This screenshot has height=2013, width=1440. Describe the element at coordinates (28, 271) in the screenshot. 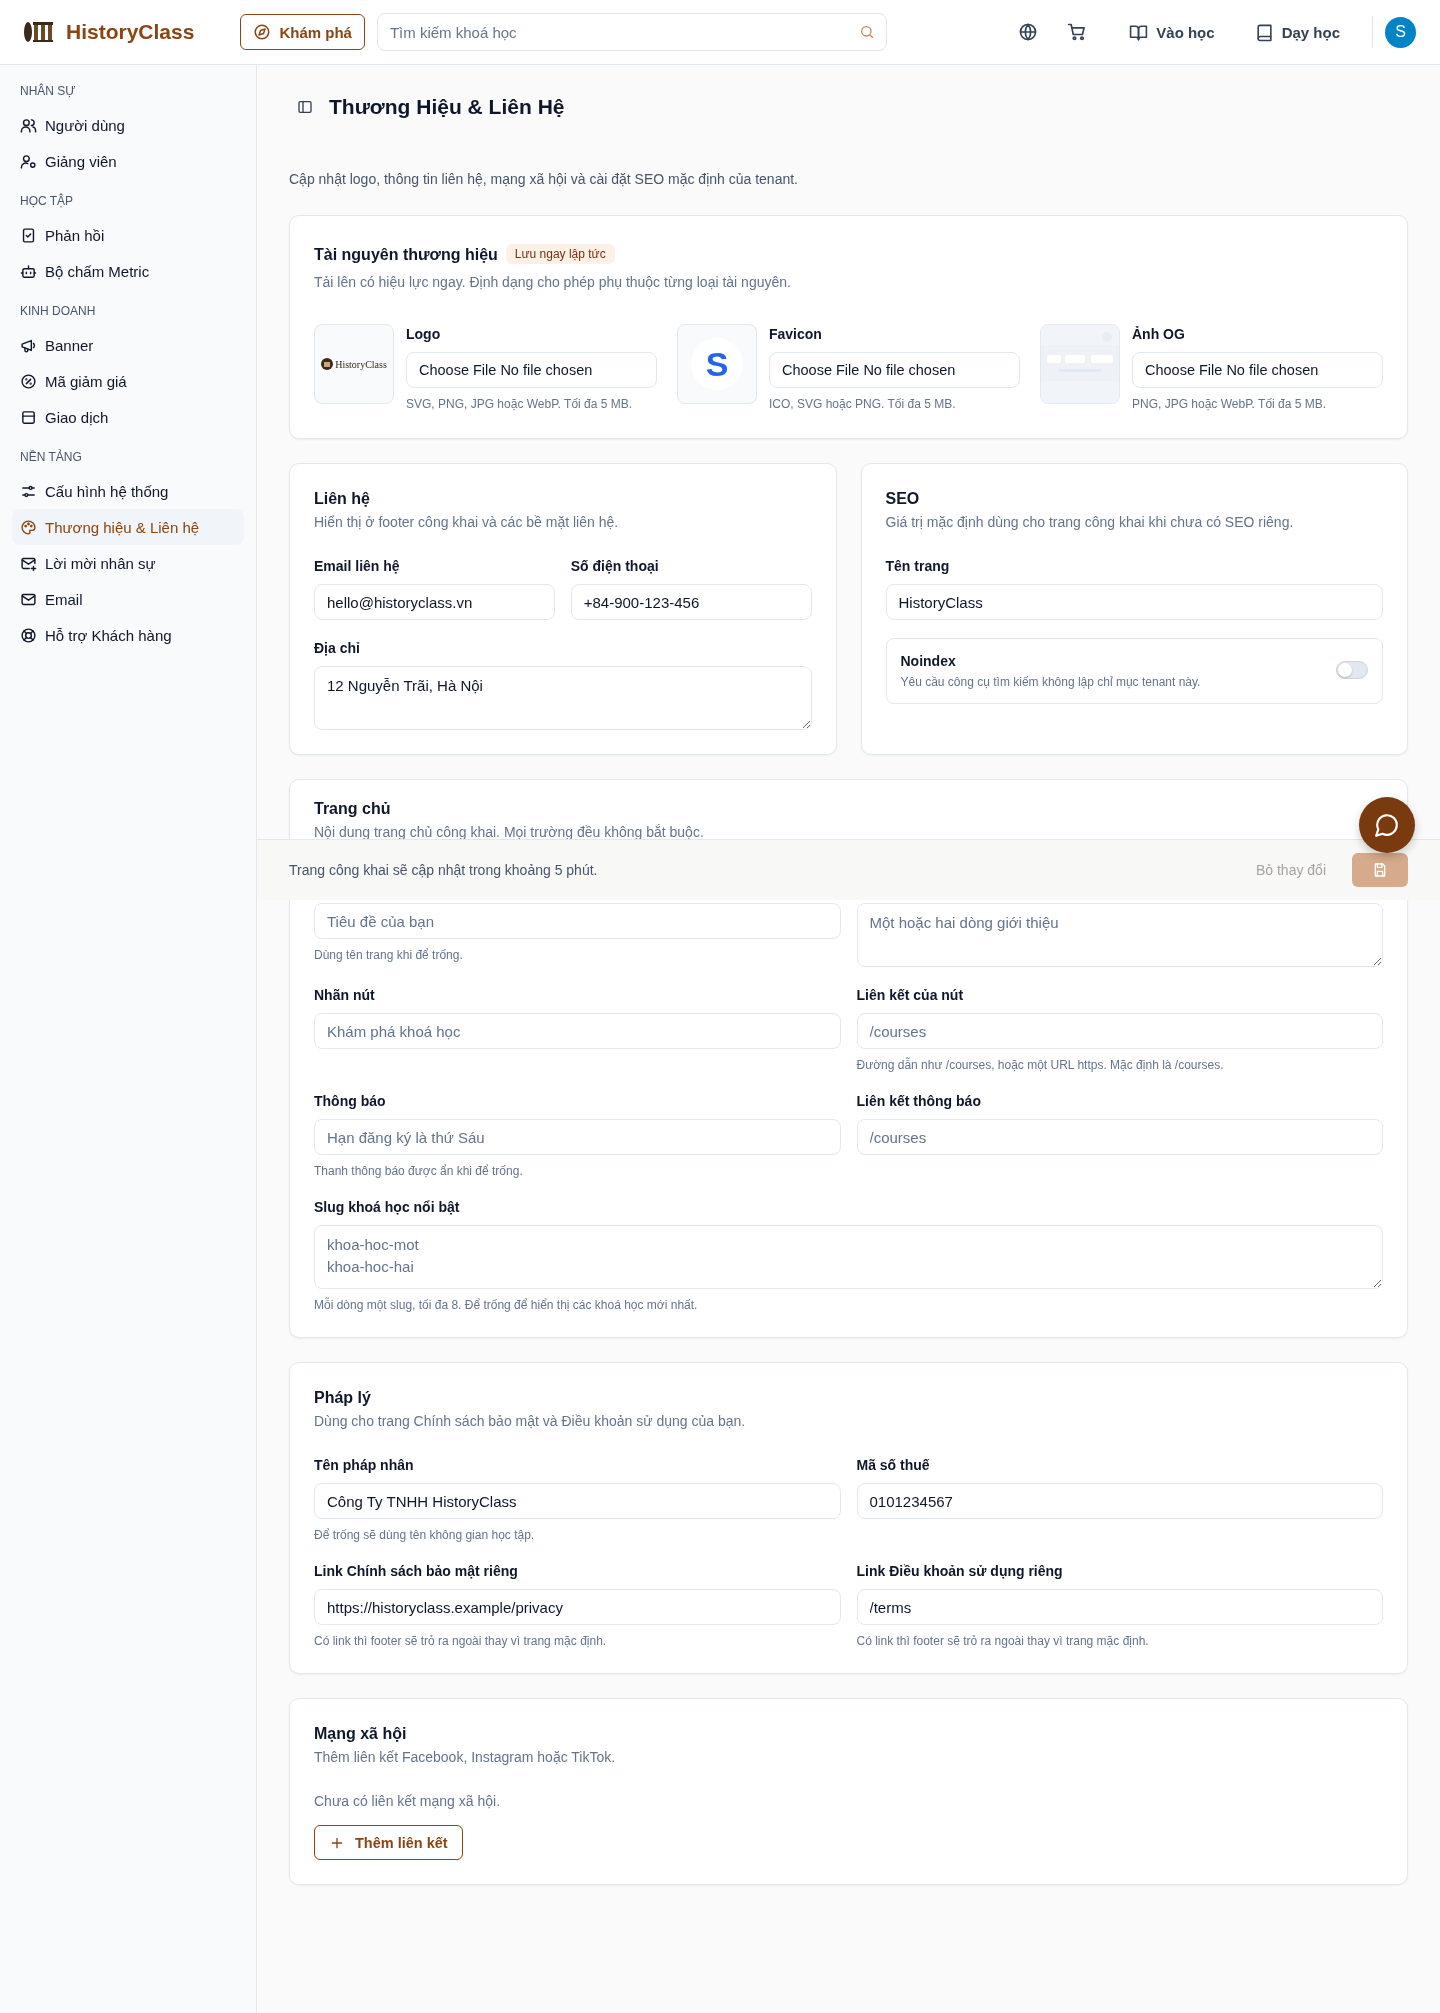

I see `robot-icon` at that location.